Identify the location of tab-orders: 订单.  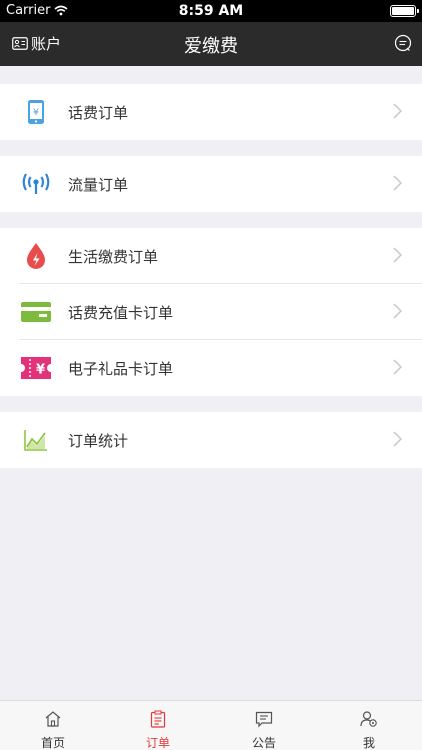
(158, 725).